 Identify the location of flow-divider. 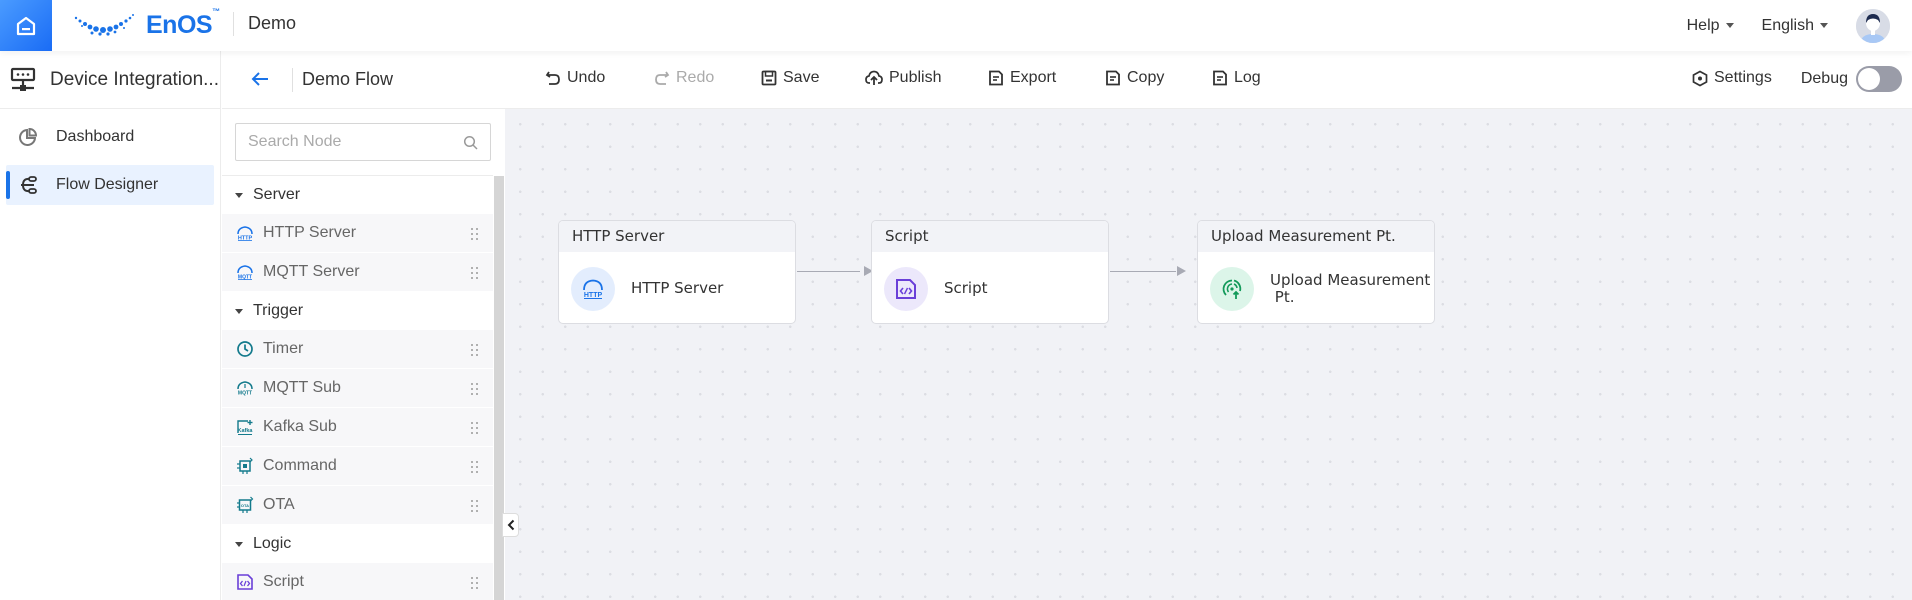
(292, 80).